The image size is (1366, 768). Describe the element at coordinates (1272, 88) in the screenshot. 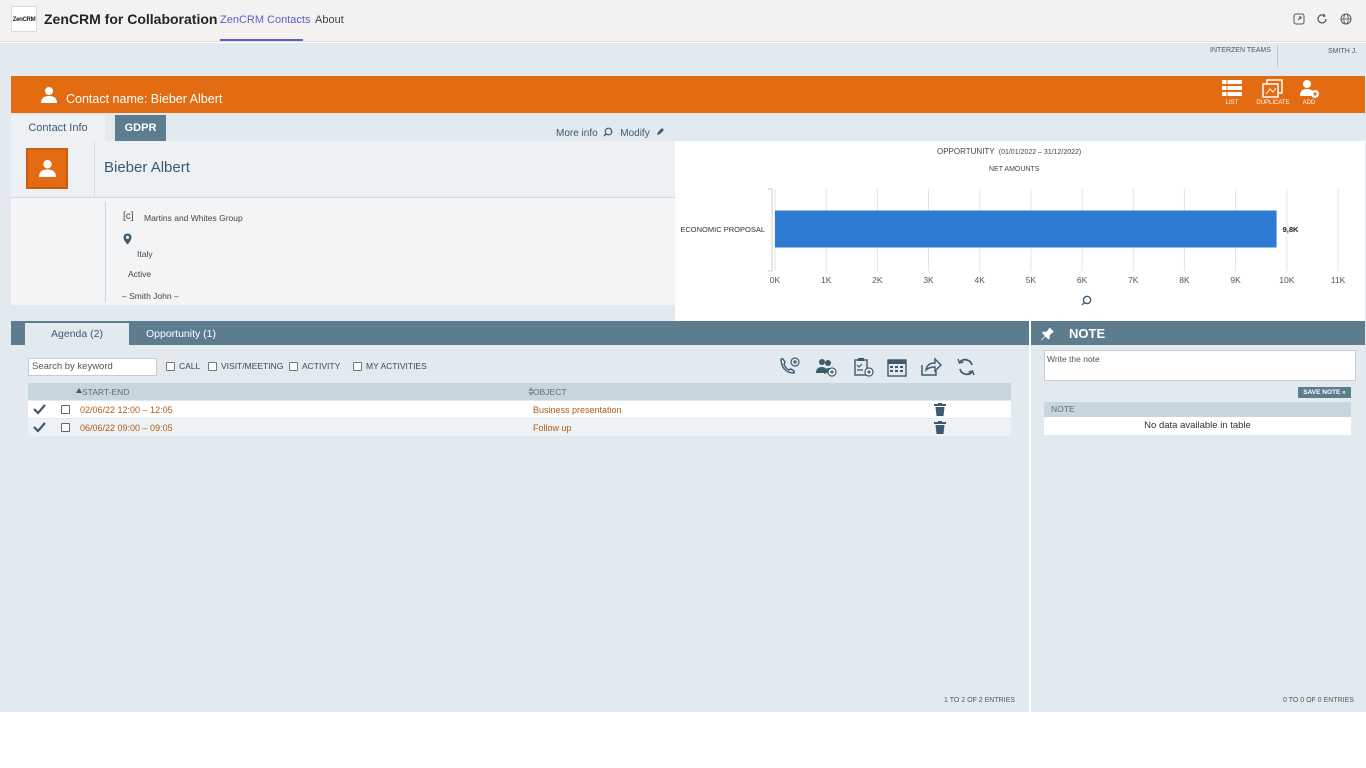

I see `duplicate-icon` at that location.